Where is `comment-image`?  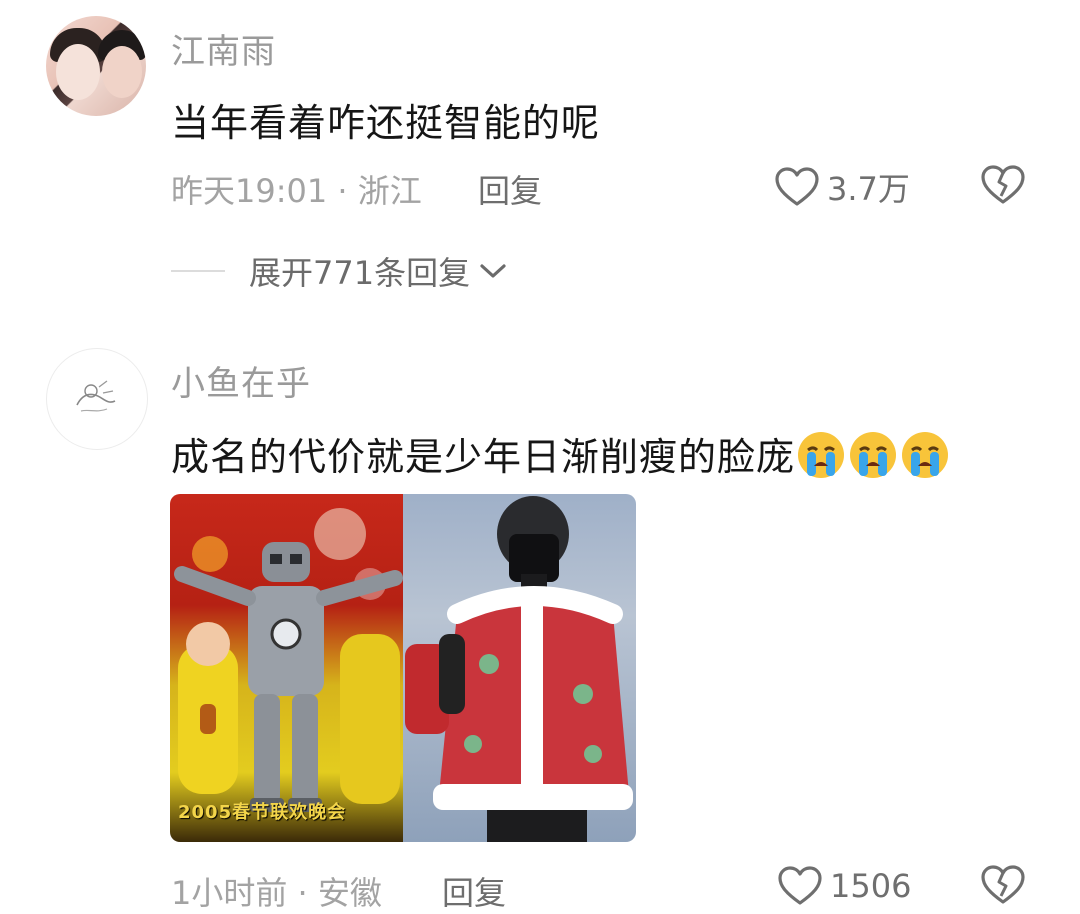 comment-image is located at coordinates (519, 668).